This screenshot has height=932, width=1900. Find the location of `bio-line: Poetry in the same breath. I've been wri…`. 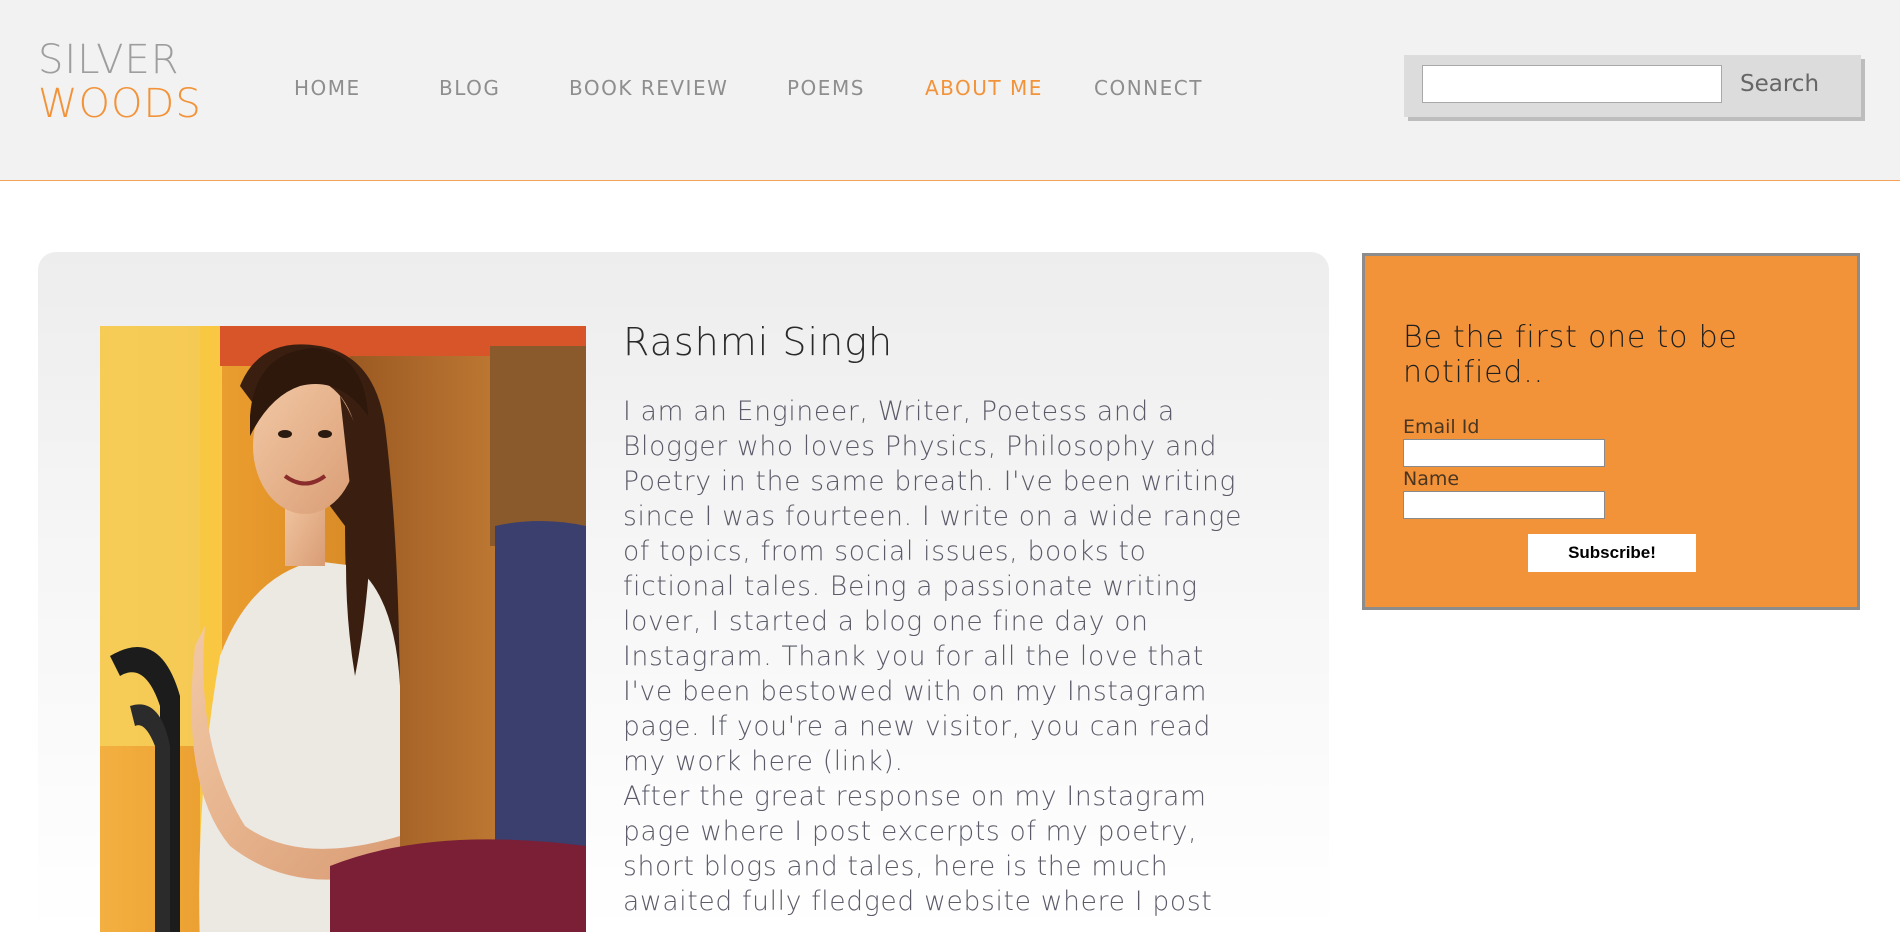

bio-line: Poetry in the same breath. I've been wri… is located at coordinates (930, 481).